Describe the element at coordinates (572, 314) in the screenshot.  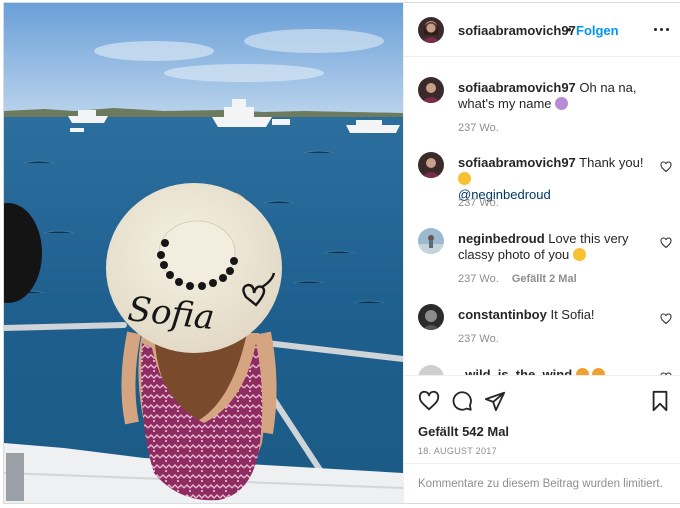
I see `comment-body: It Sofia!` at that location.